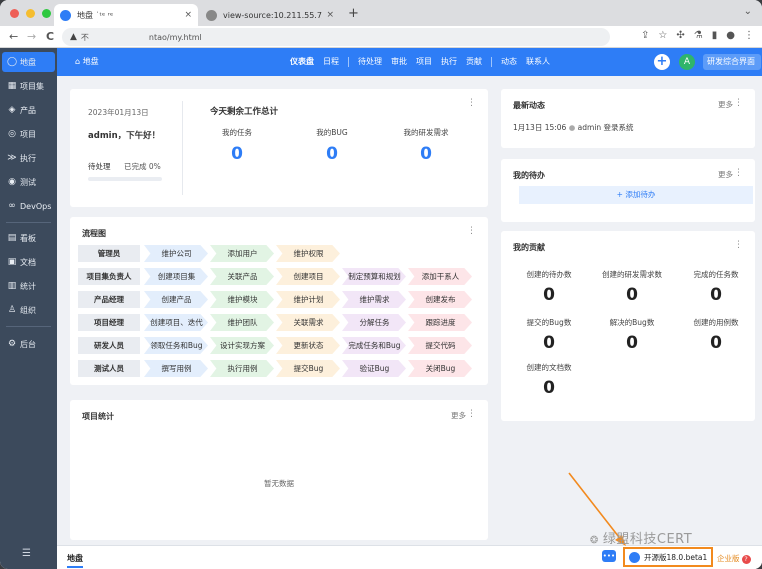 The height and width of the screenshot is (569, 762). Describe the element at coordinates (374, 299) in the screenshot. I see `flow-step: 维护需求` at that location.